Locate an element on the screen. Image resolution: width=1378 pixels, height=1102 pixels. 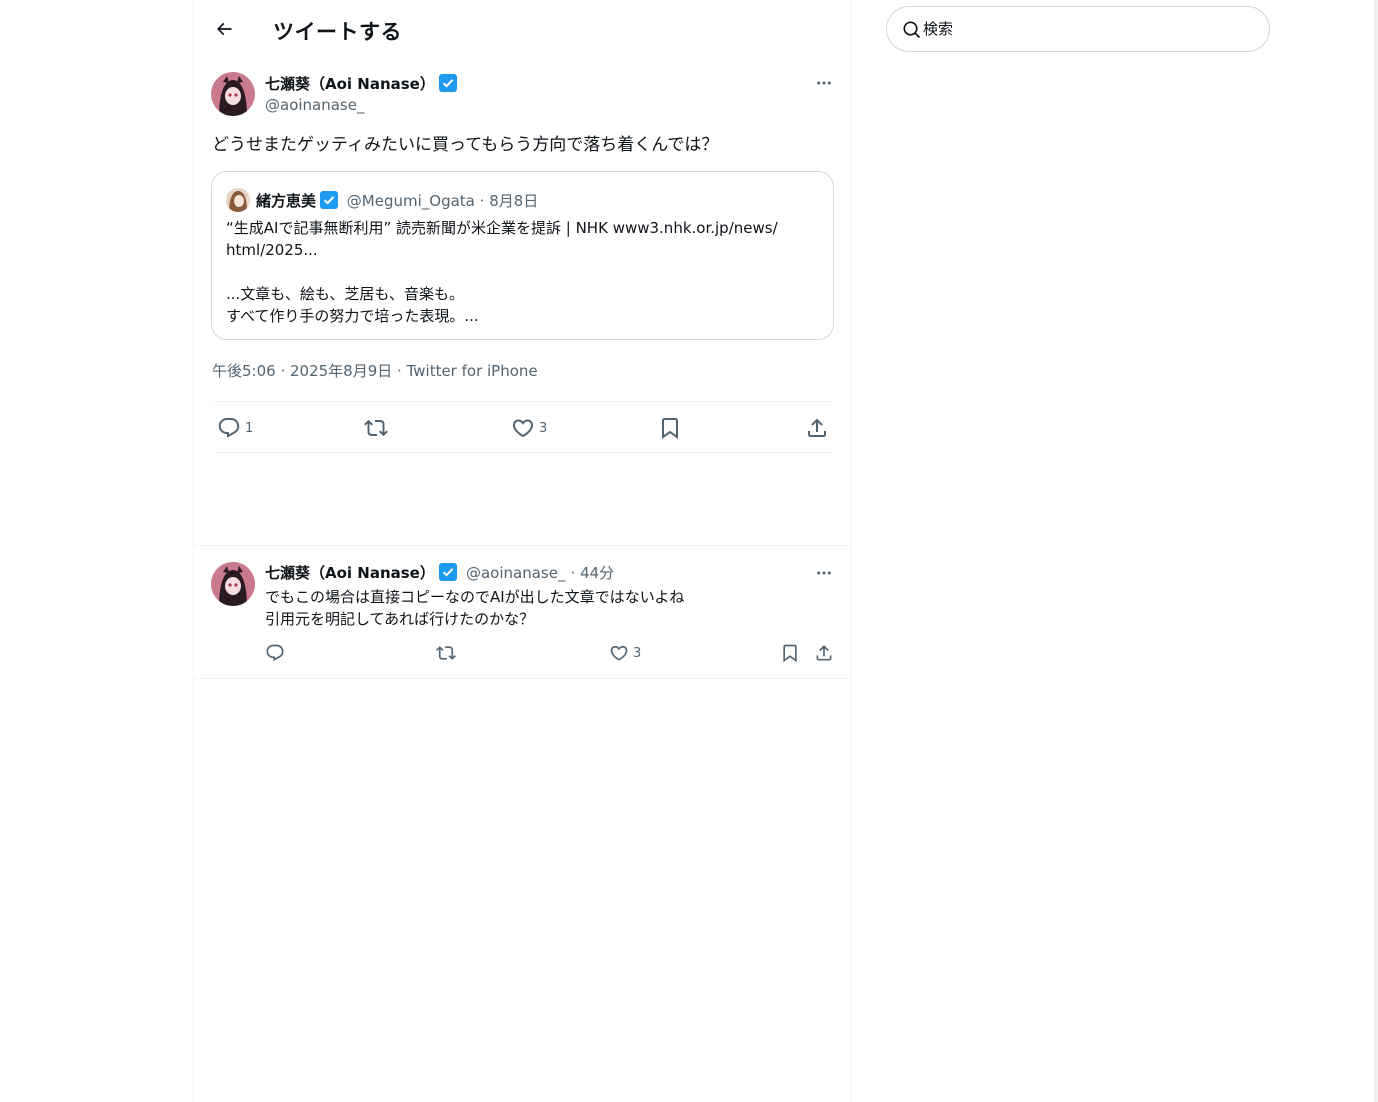
quote-header: 緒方恵美 @Megumi_Ogata · 8月8日 is located at coordinates (382, 200).